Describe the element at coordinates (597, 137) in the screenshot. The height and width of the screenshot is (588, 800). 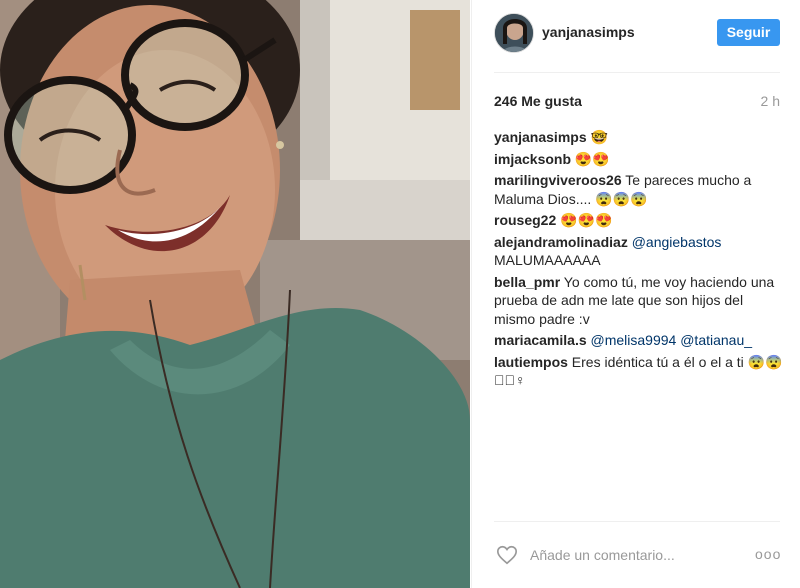
I see `comment-text: 🤓` at that location.